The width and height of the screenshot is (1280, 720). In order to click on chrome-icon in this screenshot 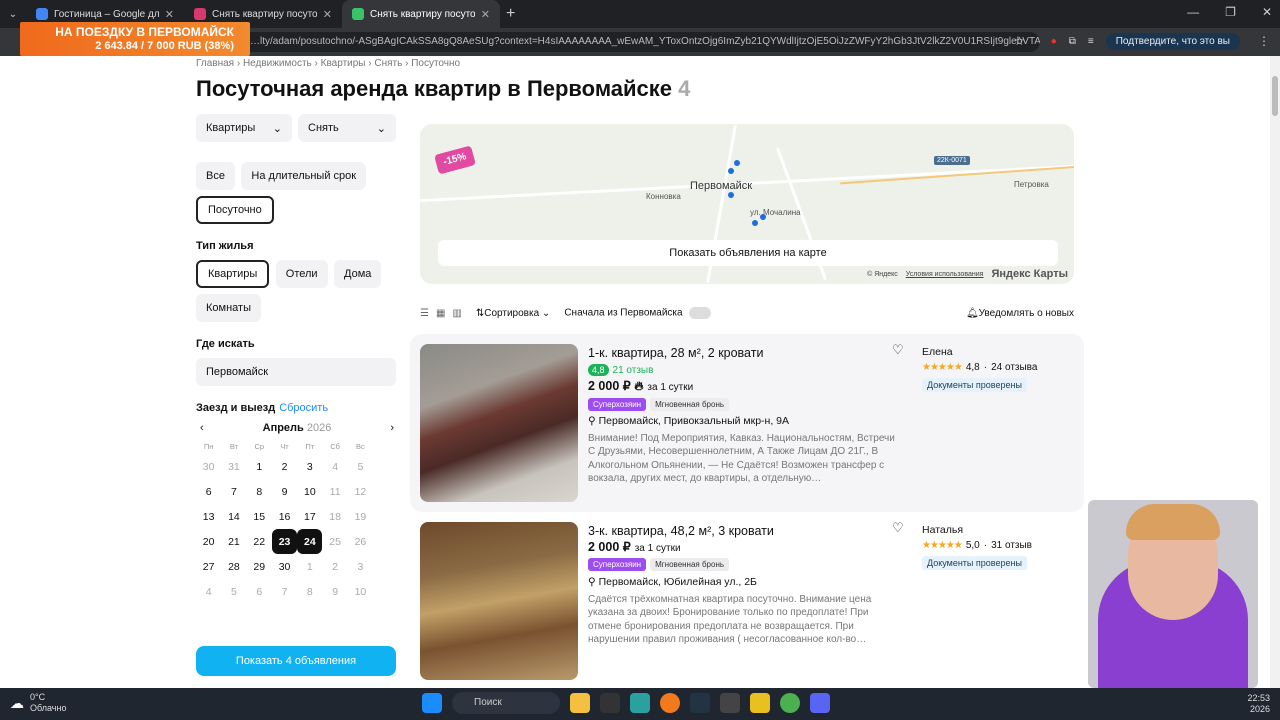, I will do `click(790, 703)`.